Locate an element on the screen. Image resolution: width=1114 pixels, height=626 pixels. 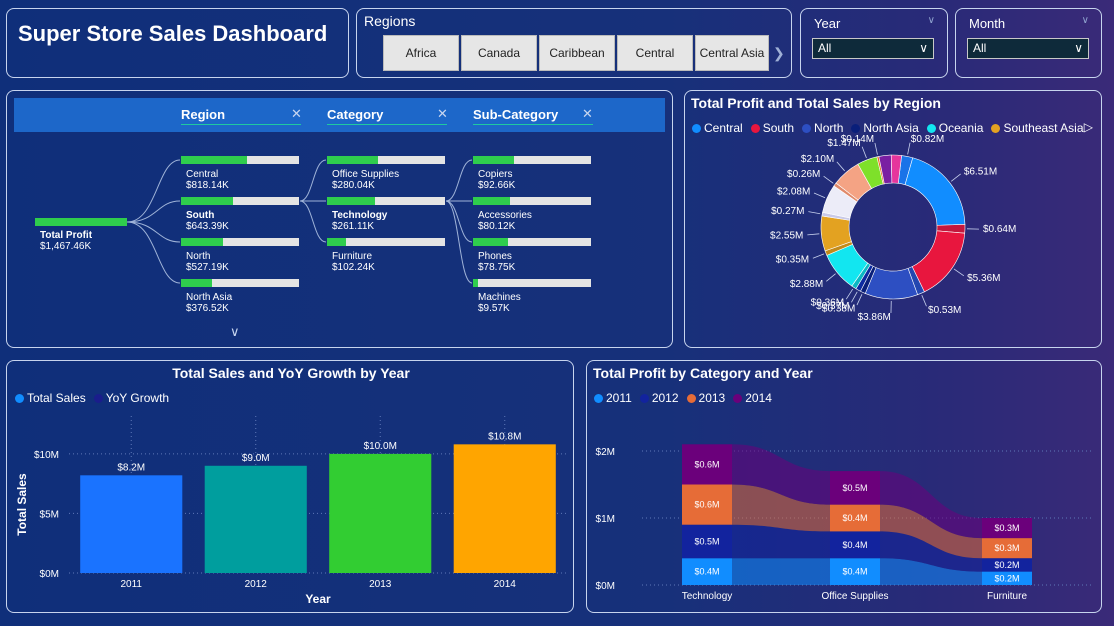
region-node: Central $818.14K is located at coordinates (207, 180).